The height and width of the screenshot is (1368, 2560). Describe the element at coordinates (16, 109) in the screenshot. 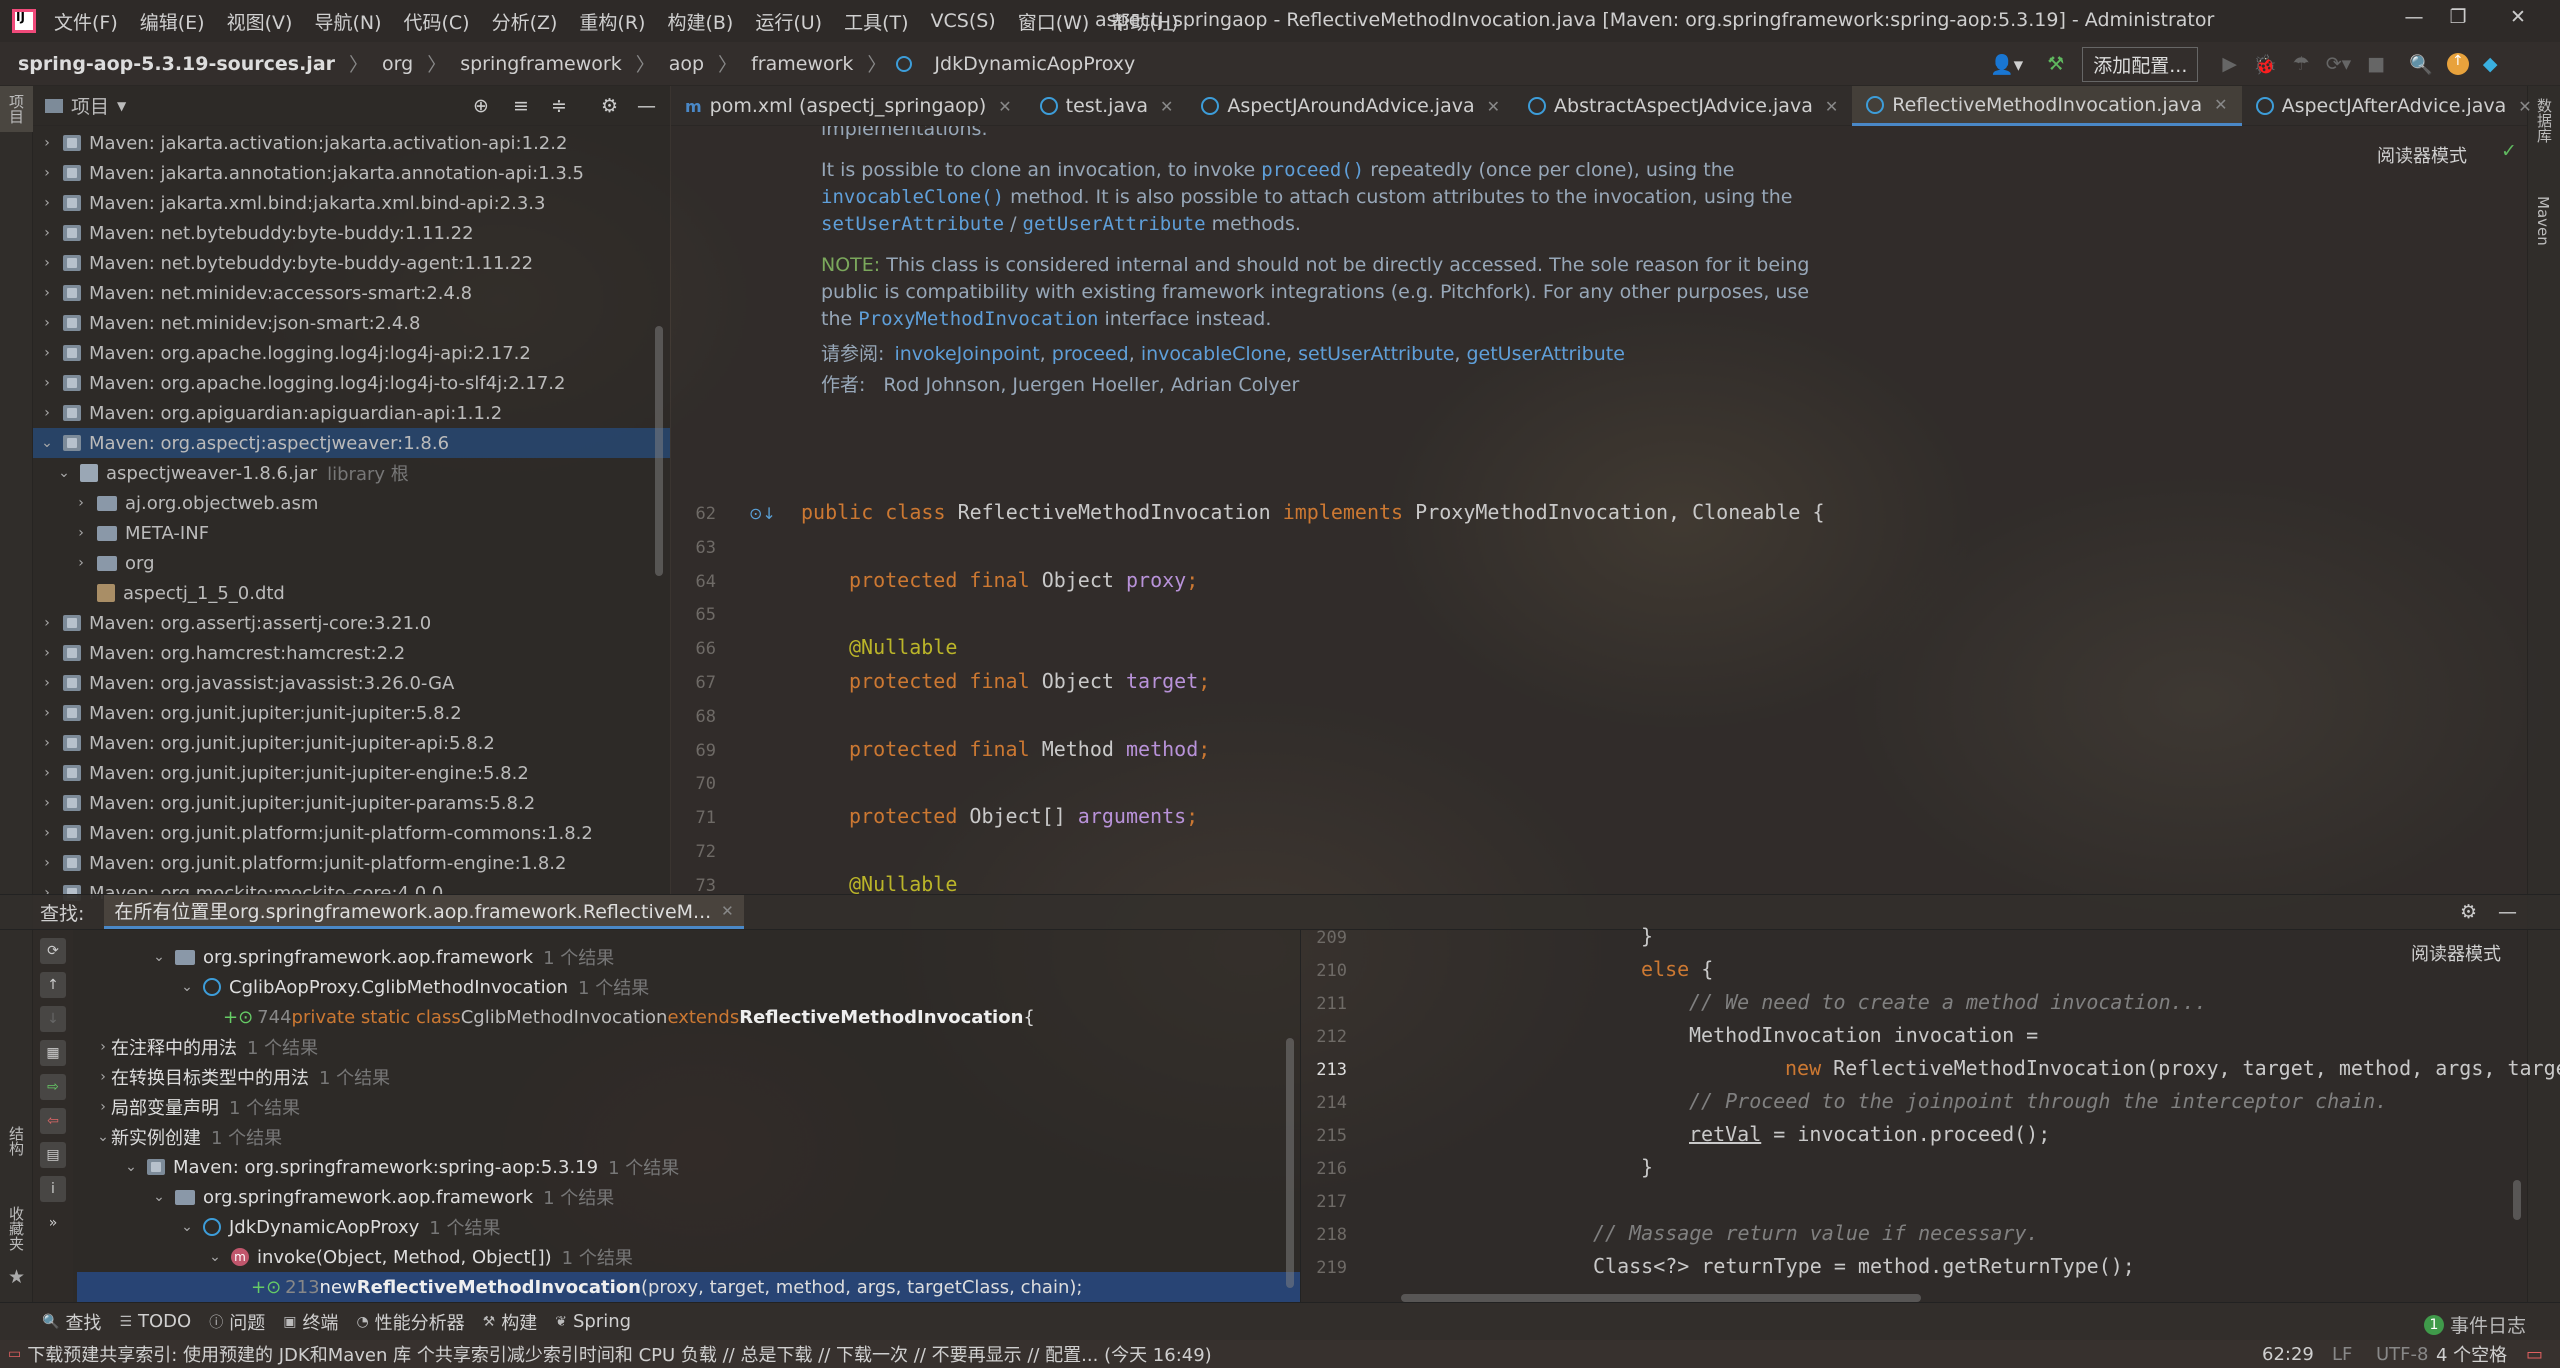

I see `project-tool-button: 项目` at that location.